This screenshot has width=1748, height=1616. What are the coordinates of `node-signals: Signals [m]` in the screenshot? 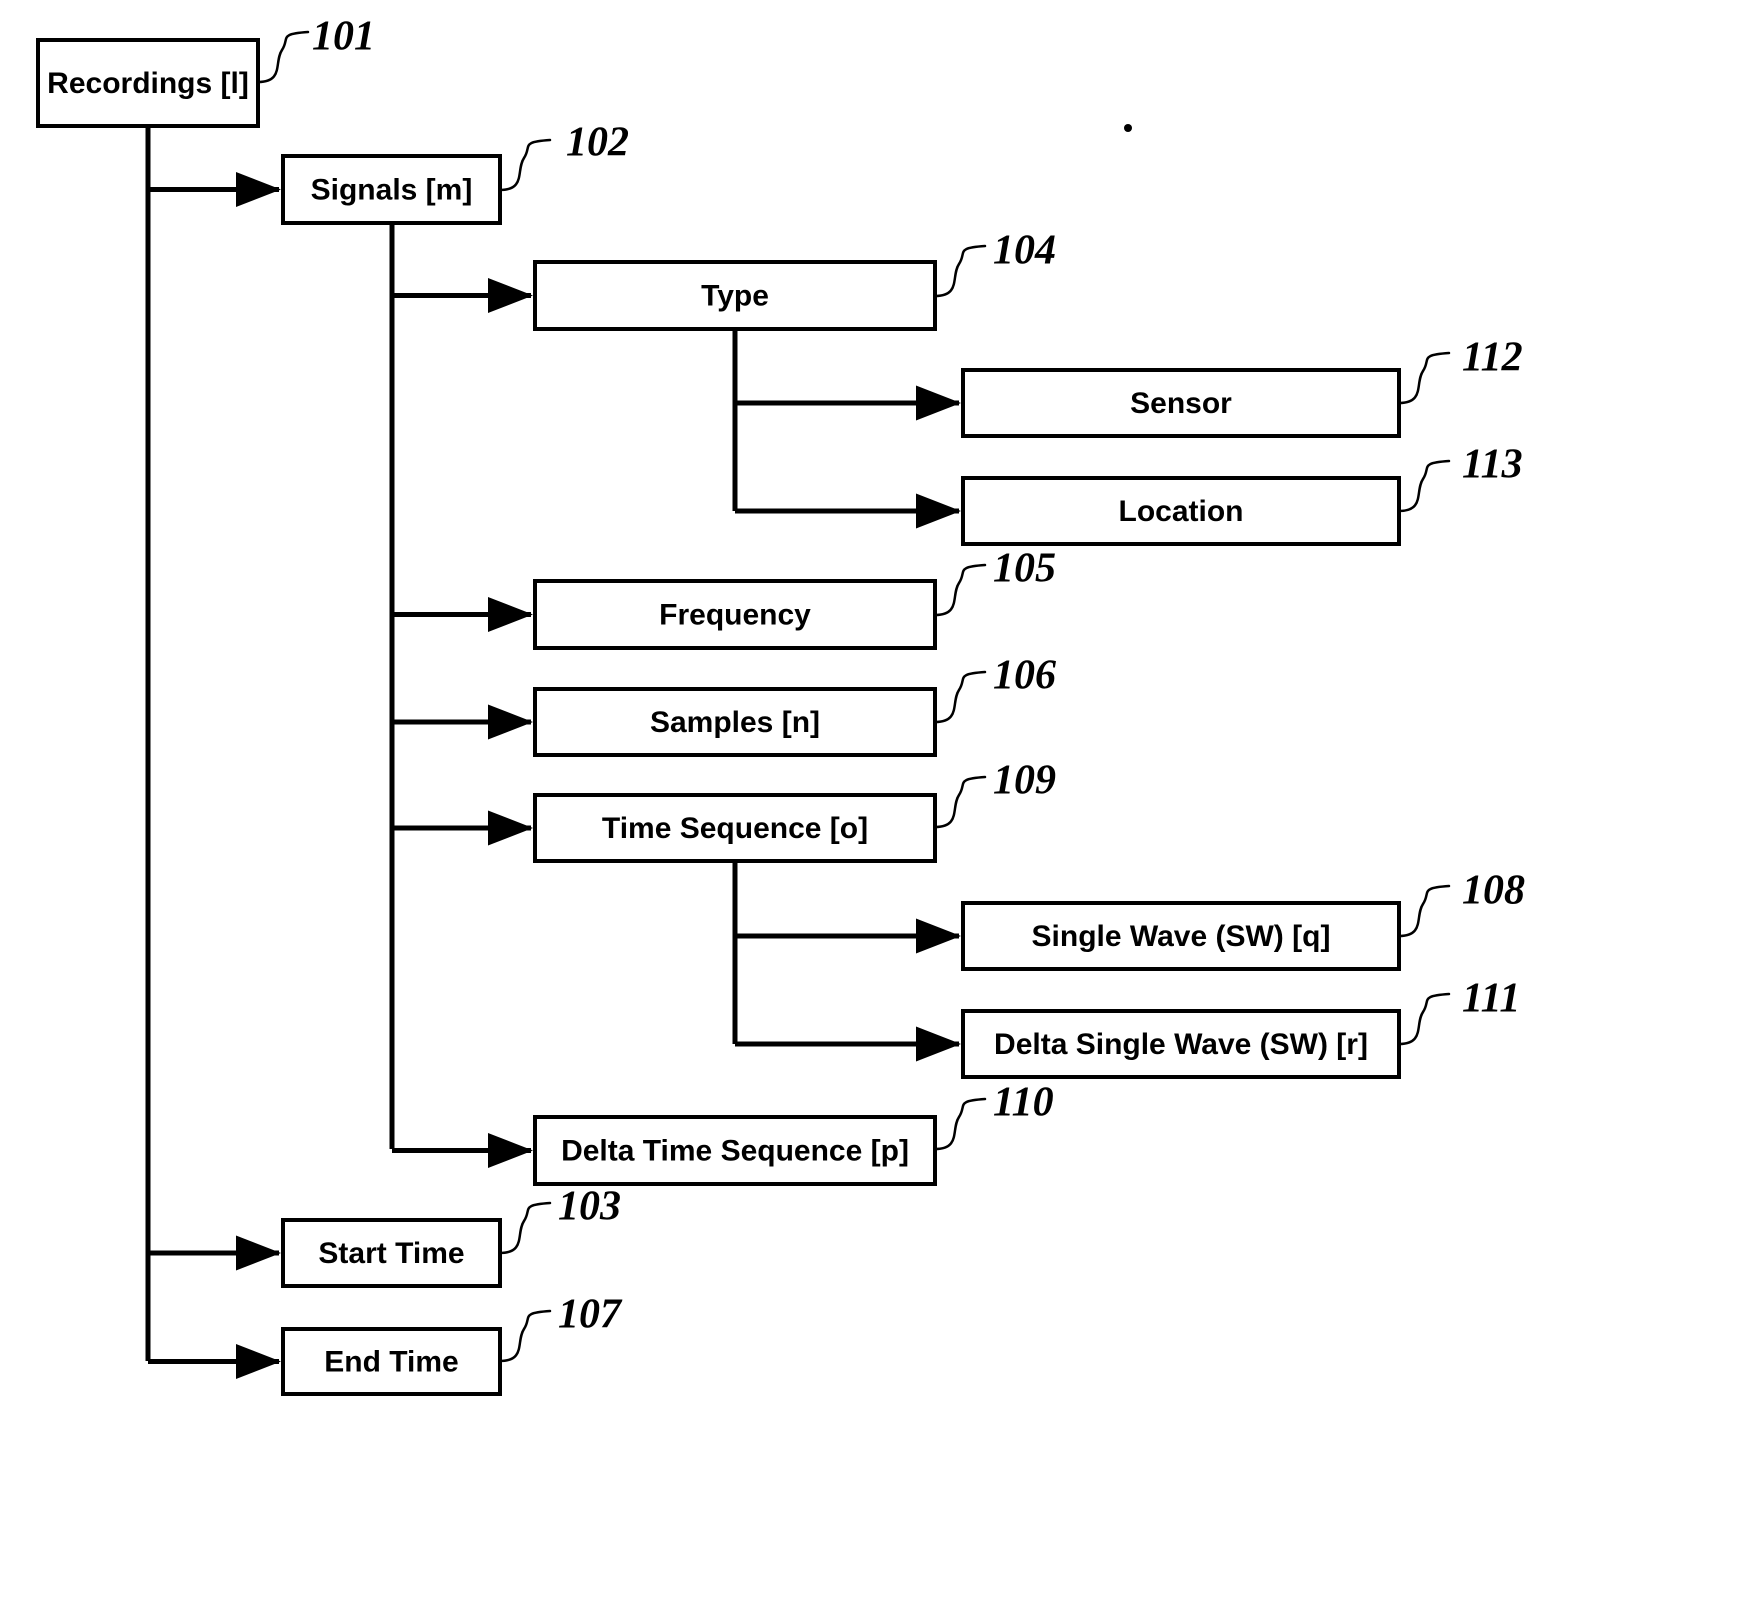 It's located at (391, 189).